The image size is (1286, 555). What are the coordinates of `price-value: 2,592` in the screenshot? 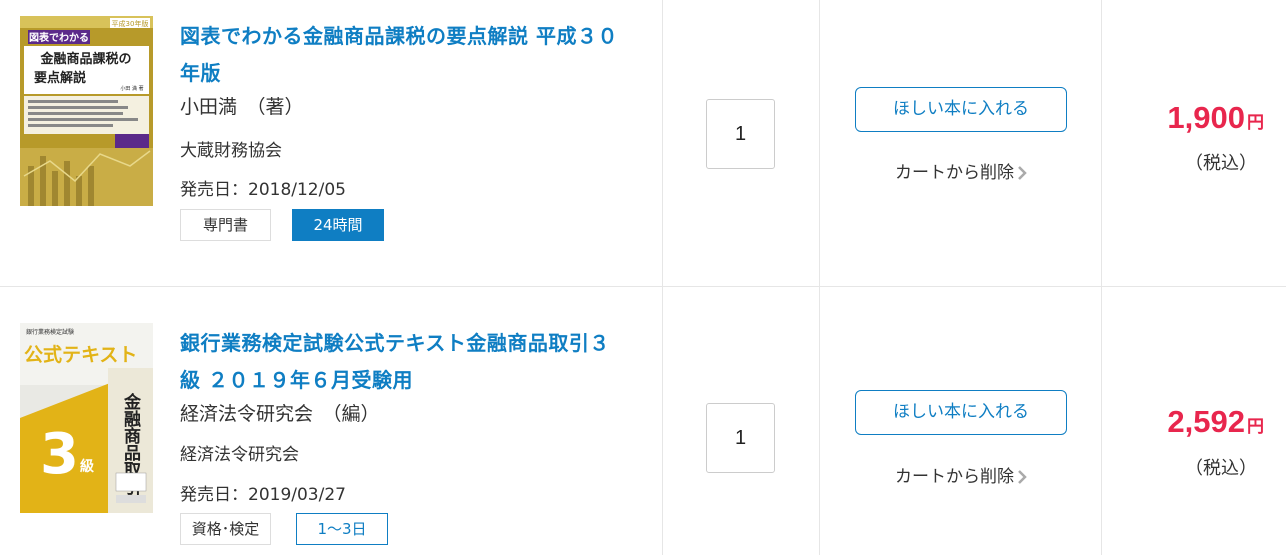 It's located at (1206, 421).